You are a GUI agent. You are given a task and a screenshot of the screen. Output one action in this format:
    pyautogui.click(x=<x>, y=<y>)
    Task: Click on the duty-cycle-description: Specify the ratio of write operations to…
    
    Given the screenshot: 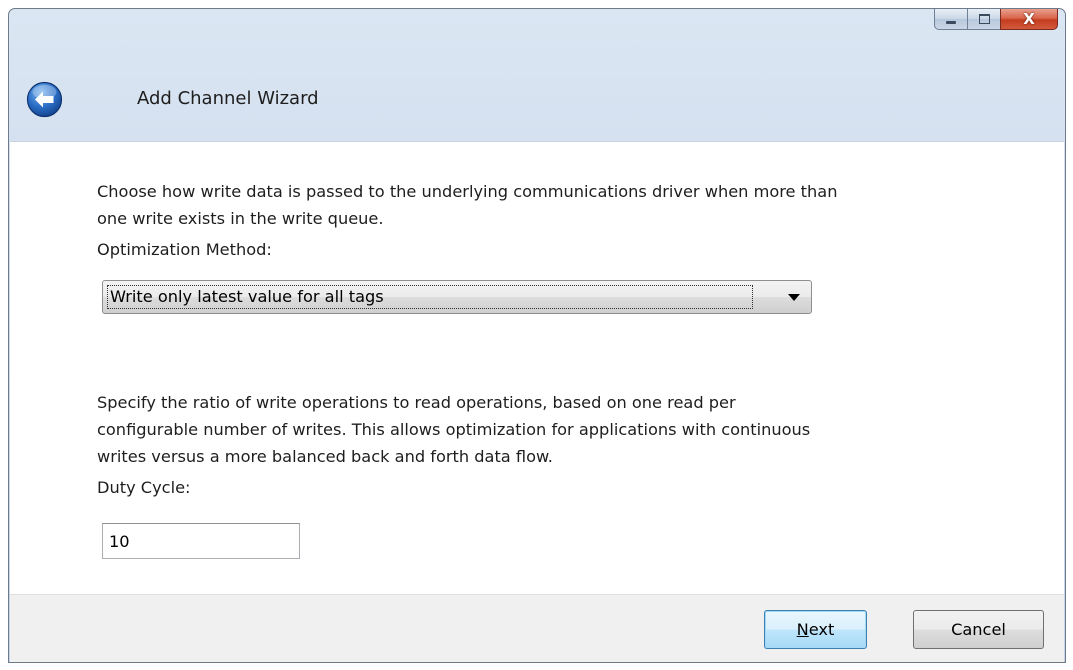 What is the action you would take?
    pyautogui.click(x=453, y=429)
    